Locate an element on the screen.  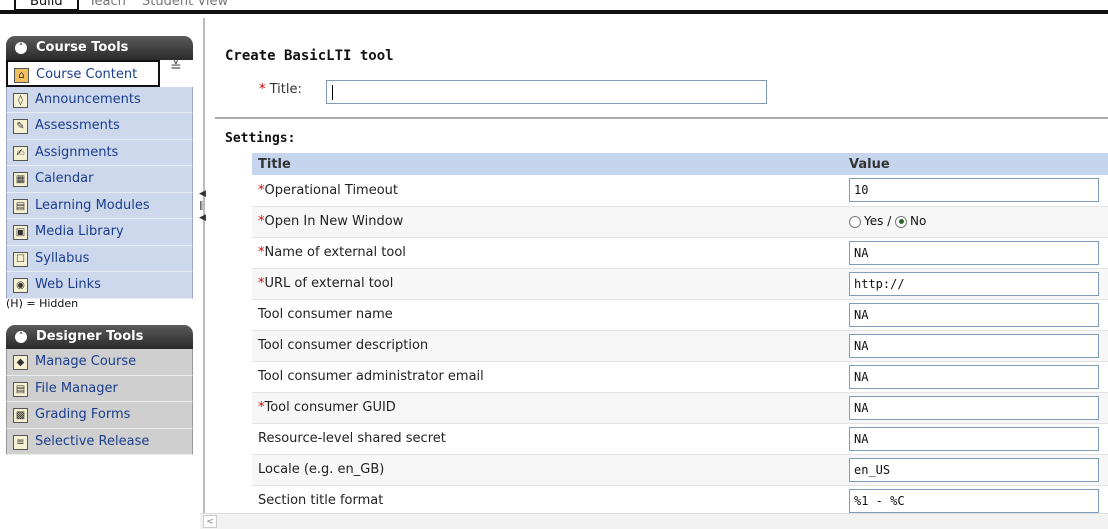
table-row: *Open In New Window Yes / No is located at coordinates (680, 222).